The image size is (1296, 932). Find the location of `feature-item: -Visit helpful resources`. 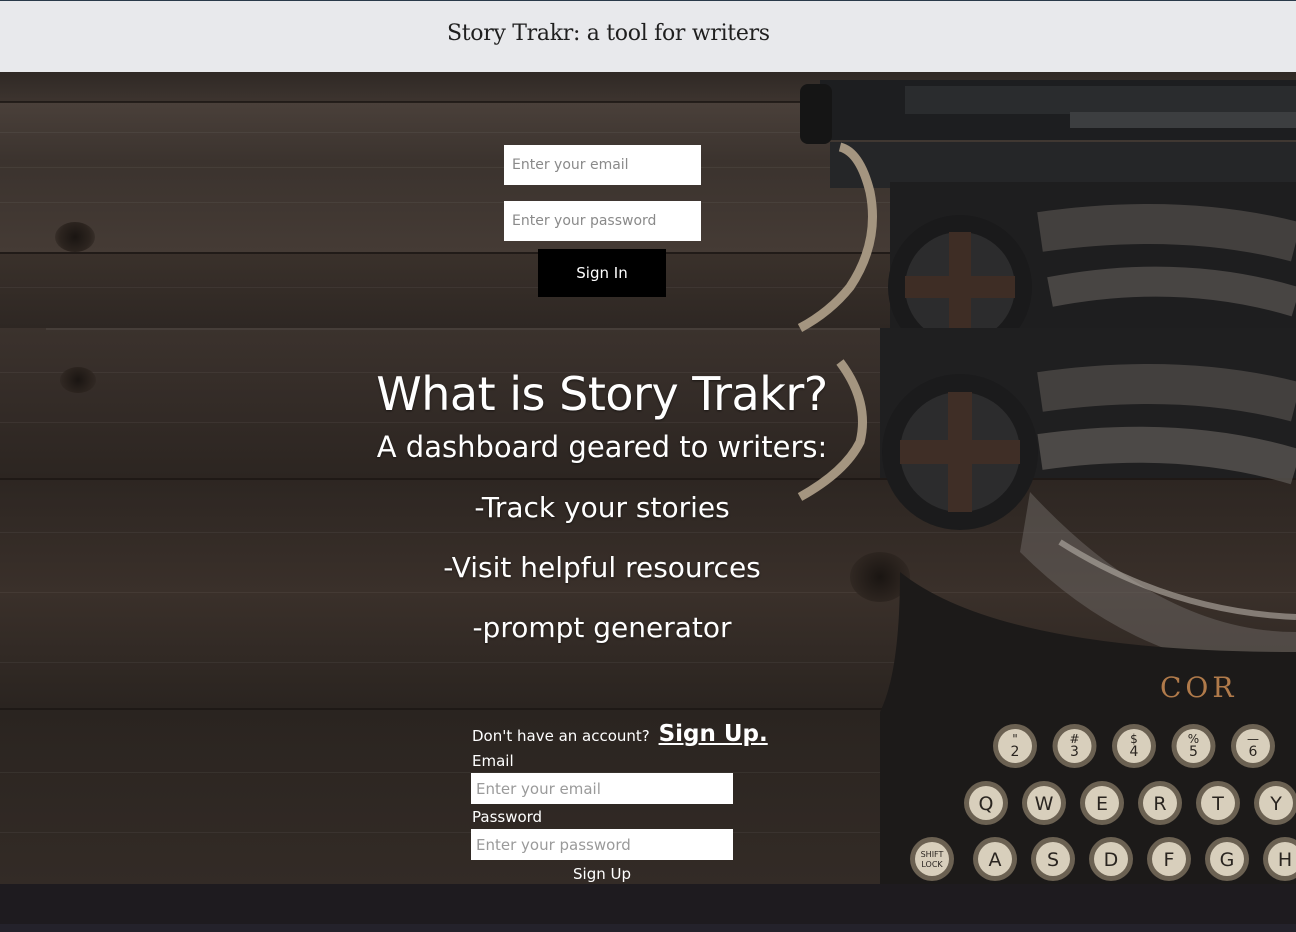

feature-item: -Visit helpful resources is located at coordinates (602, 567).